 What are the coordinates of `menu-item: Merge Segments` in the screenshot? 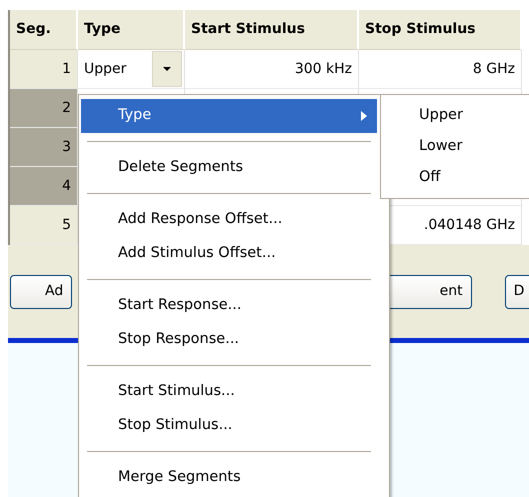 It's located at (229, 478).